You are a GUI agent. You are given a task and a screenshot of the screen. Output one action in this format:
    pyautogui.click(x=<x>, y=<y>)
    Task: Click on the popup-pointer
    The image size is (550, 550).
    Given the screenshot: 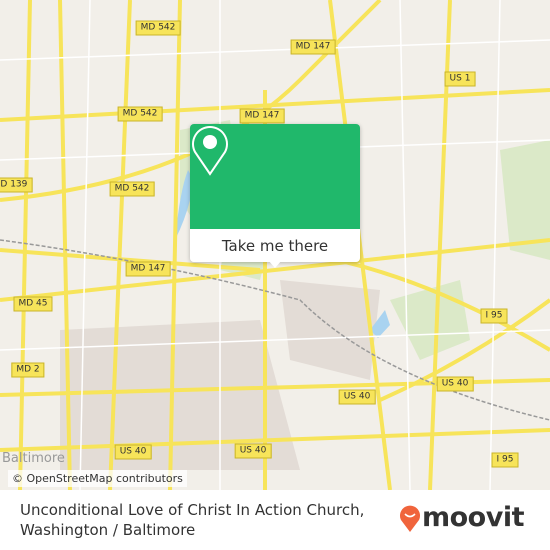 What is the action you would take?
    pyautogui.click(x=275, y=264)
    